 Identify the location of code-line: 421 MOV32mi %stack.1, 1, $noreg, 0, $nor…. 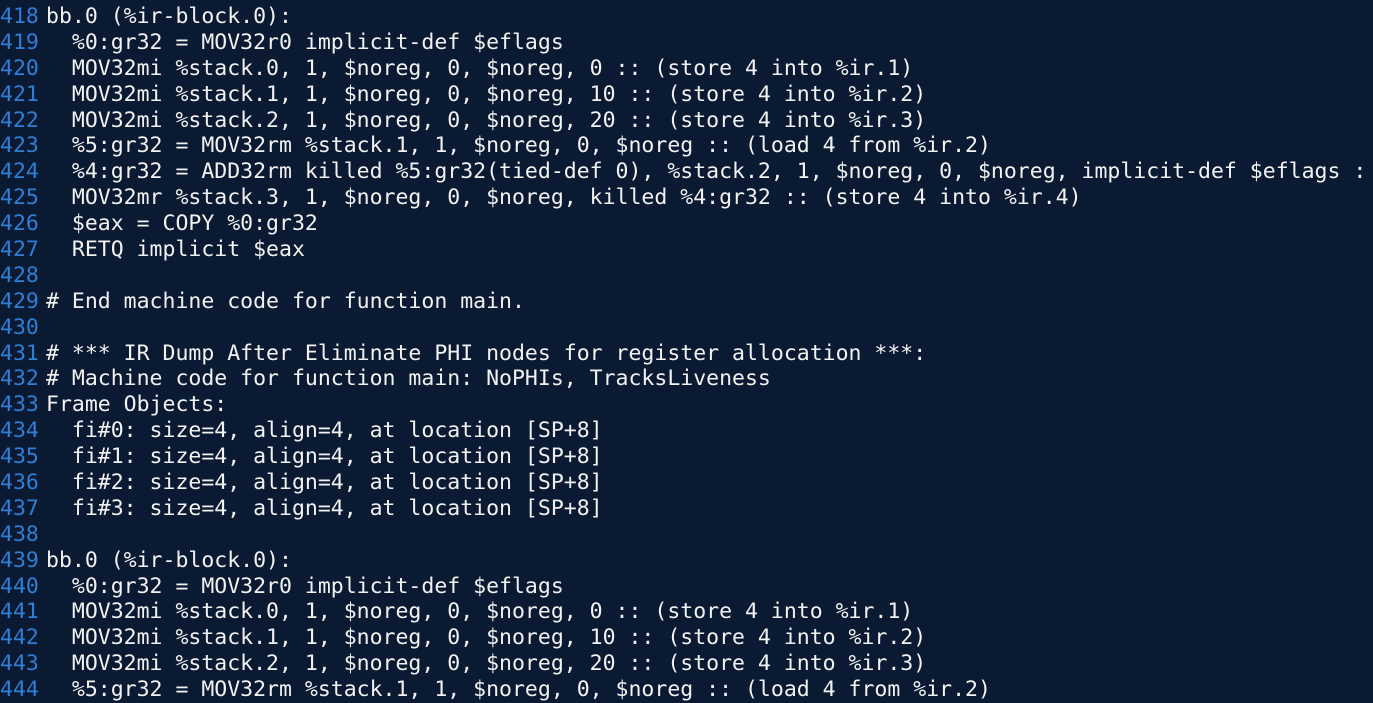
(686, 95).